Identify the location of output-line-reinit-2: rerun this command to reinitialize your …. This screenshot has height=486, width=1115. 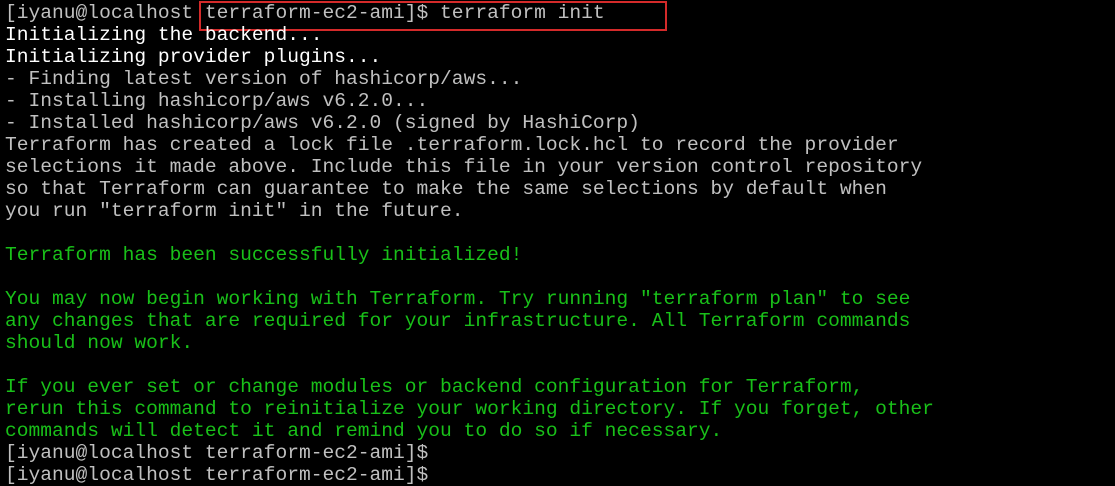
(469, 409).